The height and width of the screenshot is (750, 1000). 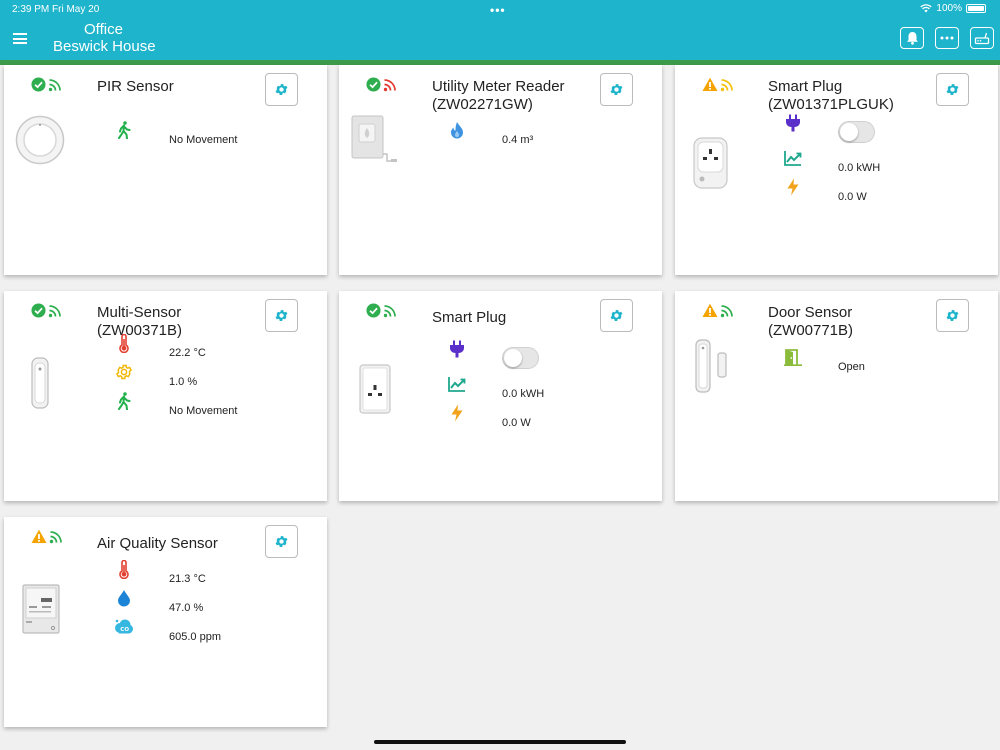 What do you see at coordinates (40, 140) in the screenshot?
I see `pir-sensor-device-image` at bounding box center [40, 140].